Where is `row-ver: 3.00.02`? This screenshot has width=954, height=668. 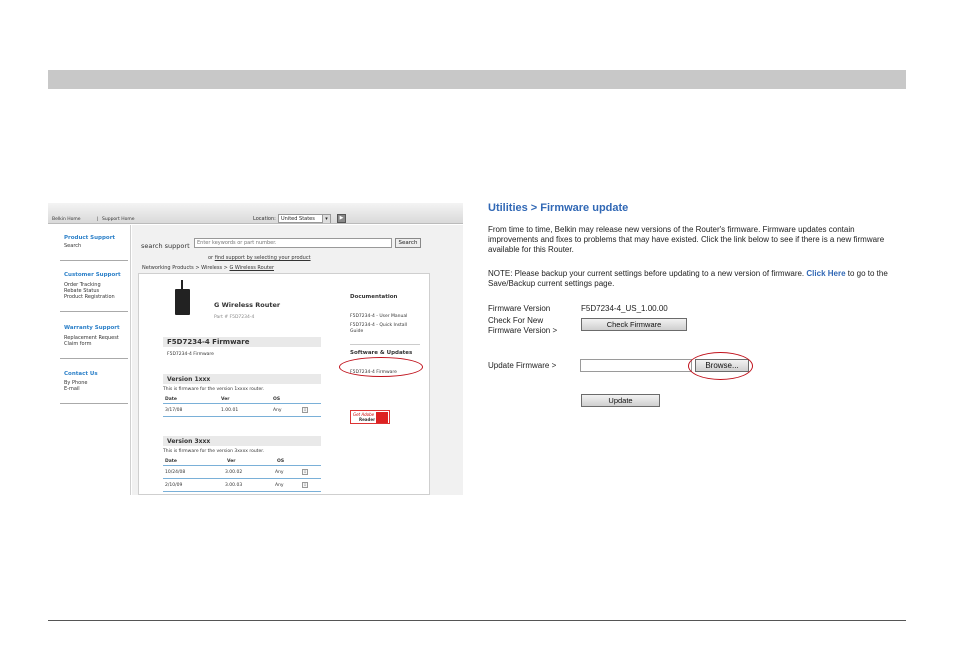 row-ver: 3.00.02 is located at coordinates (234, 472).